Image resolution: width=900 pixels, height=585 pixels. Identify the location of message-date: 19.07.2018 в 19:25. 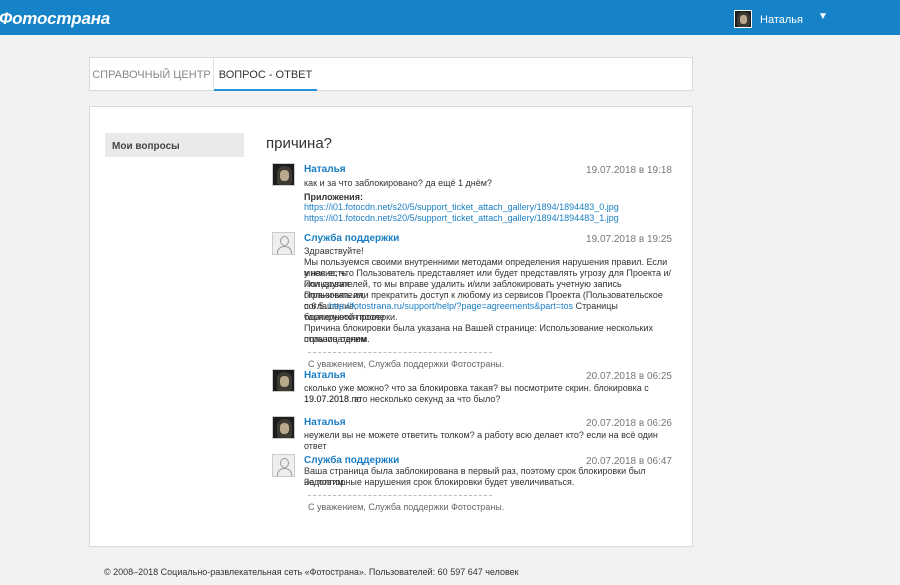
(629, 239).